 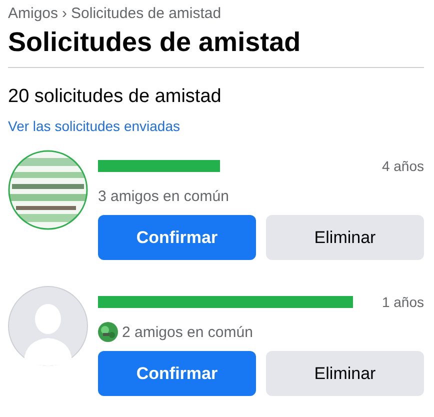 What do you see at coordinates (115, 97) in the screenshot?
I see `requests-count-heading: 20 solicitudes de amistad` at bounding box center [115, 97].